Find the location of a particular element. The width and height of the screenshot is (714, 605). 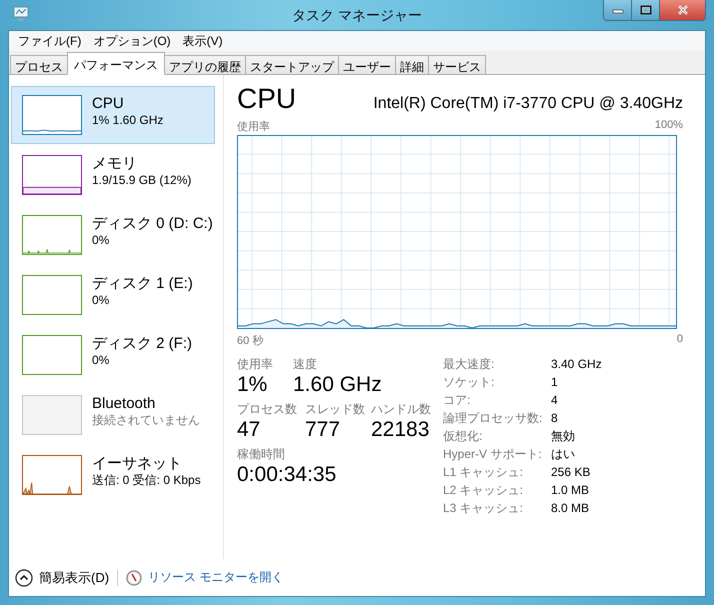

spec-value: はい is located at coordinates (563, 454).